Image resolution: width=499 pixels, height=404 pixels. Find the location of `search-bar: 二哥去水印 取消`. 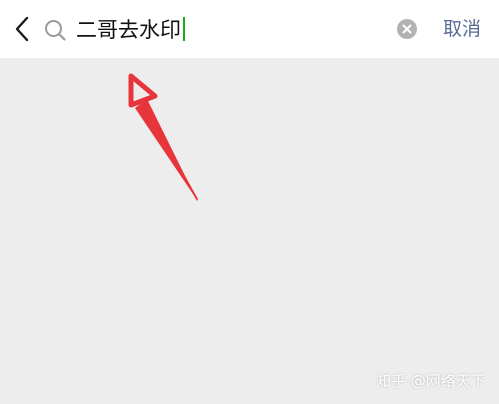

search-bar: 二哥去水印 取消 is located at coordinates (249, 29).